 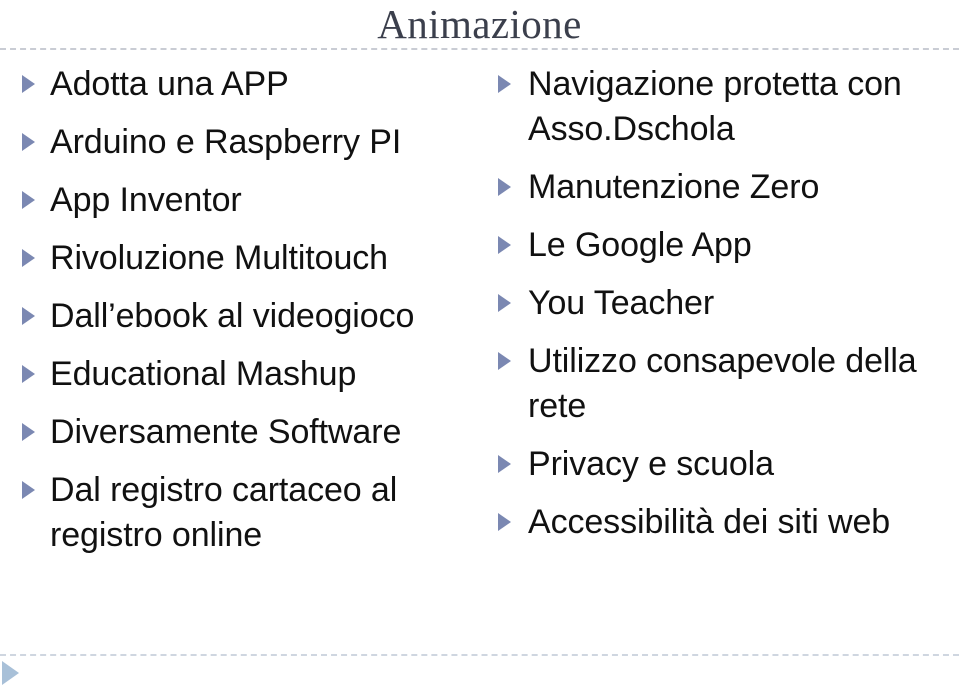 I want to click on list-item-label: Utilizzo consapevole della rete, so click(x=722, y=383).